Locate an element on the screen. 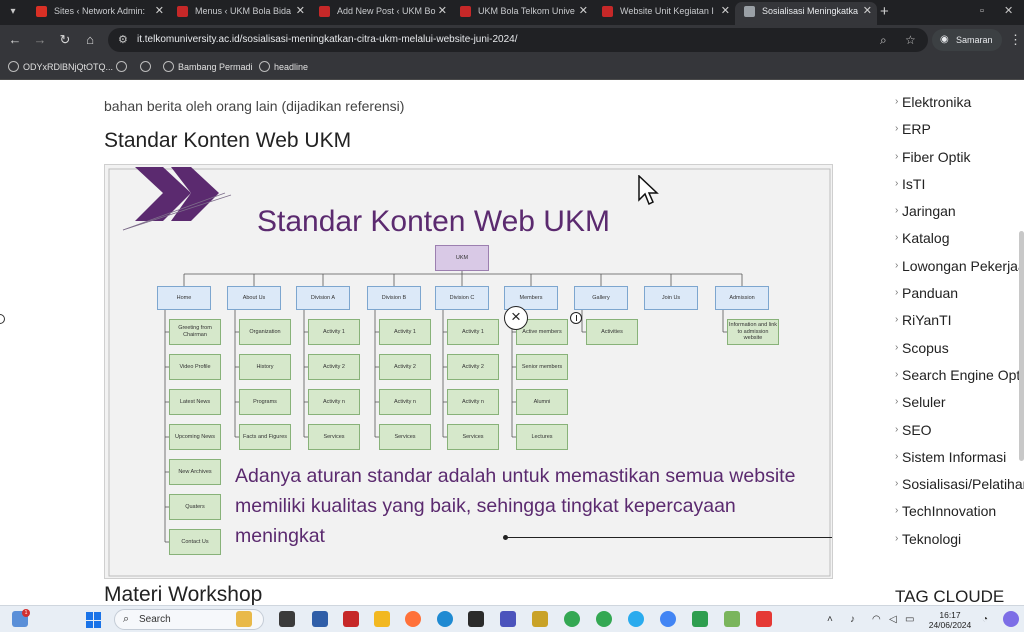  microphone-icon: ♪ is located at coordinates (852, 619).